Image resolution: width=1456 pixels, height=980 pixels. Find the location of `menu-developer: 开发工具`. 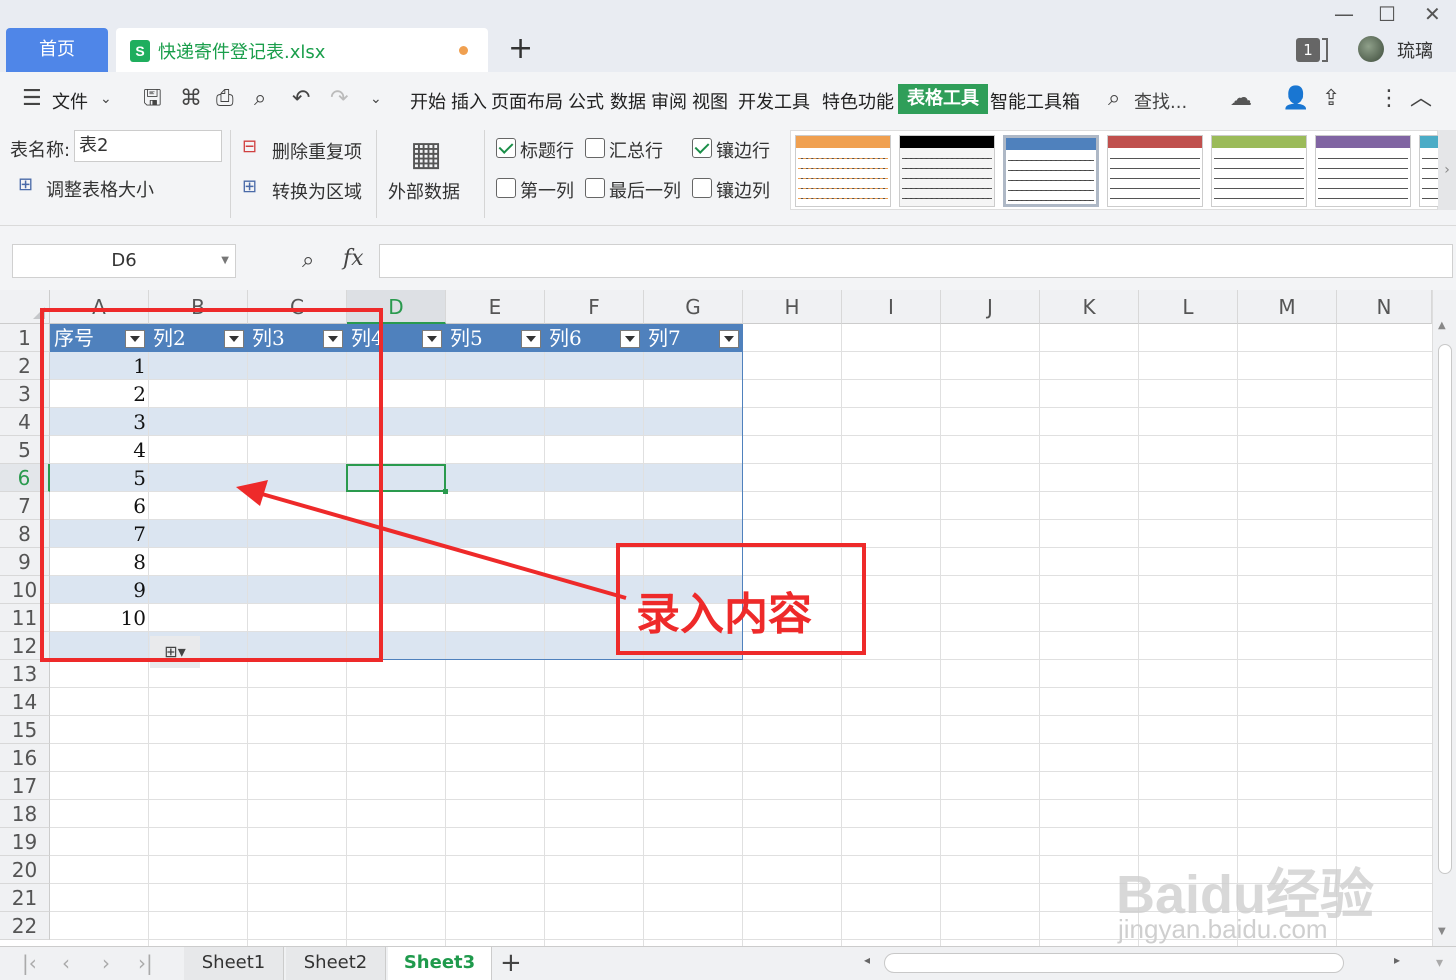

menu-developer: 开发工具 is located at coordinates (774, 101).